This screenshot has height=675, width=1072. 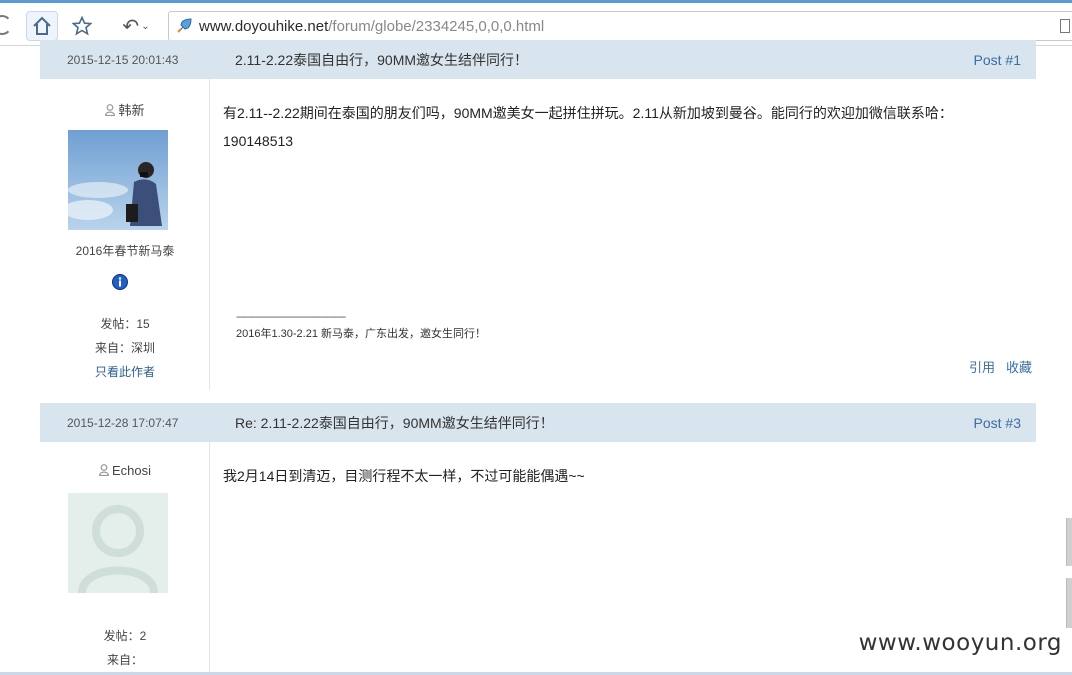 I want to click on username-text: 韩新, so click(x=131, y=110).